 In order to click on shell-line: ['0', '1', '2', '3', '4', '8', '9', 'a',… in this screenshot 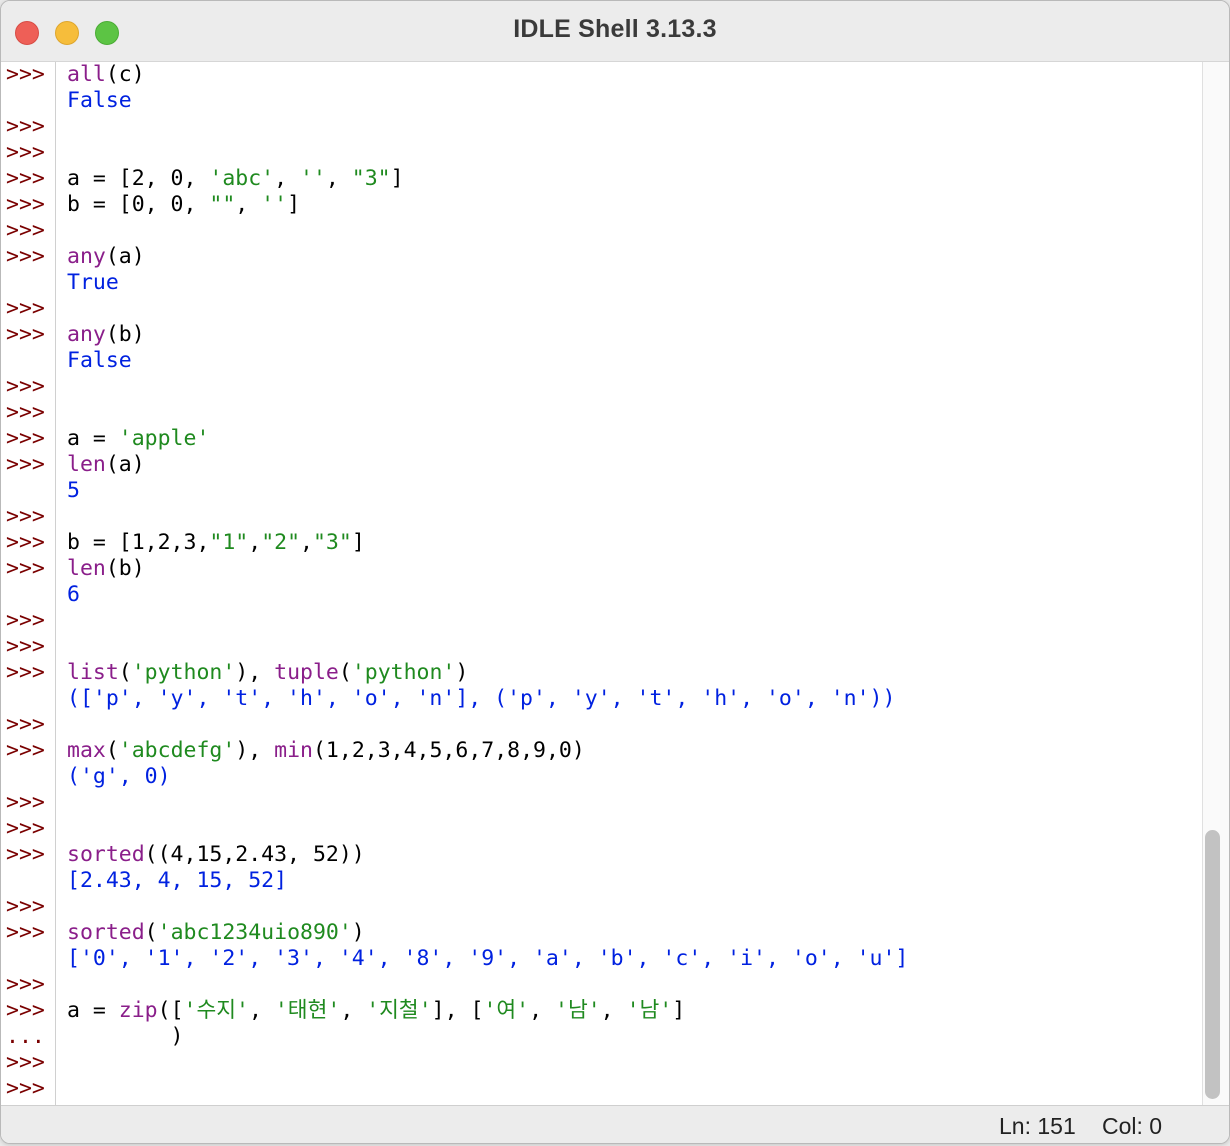, I will do `click(487, 959)`.